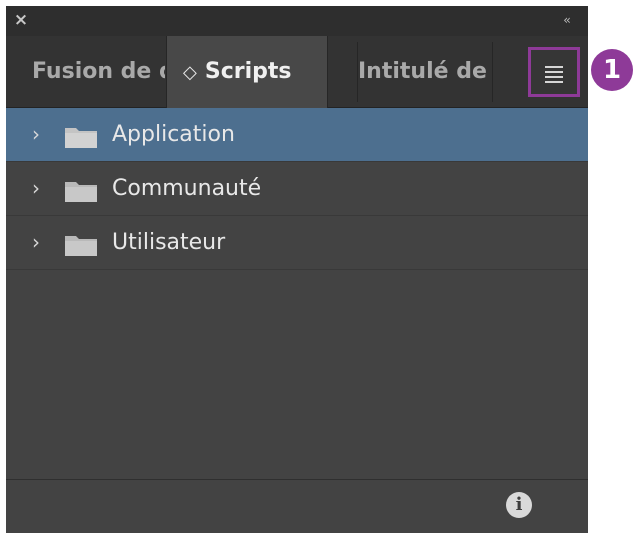  I want to click on collapse-panel-icon: ‹‹, so click(566, 20).